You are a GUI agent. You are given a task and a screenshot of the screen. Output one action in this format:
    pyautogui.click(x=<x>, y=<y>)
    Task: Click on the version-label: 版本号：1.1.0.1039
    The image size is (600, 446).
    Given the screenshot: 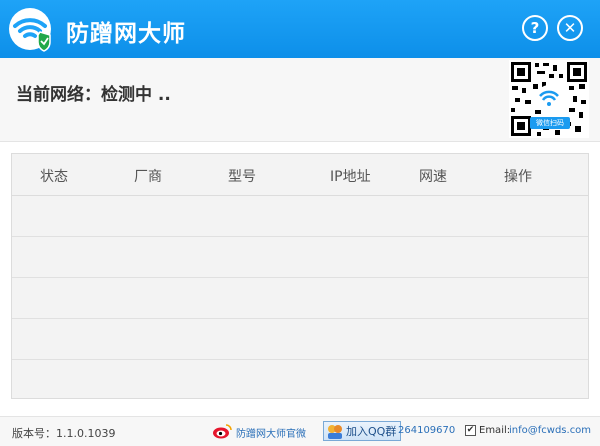 What is the action you would take?
    pyautogui.click(x=64, y=433)
    